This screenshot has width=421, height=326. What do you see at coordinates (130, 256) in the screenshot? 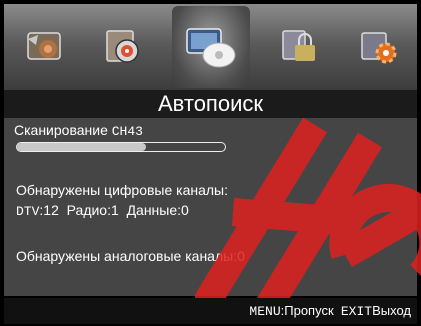
I see `analog-heading: Обнаружены аналоговые каналы:0` at bounding box center [130, 256].